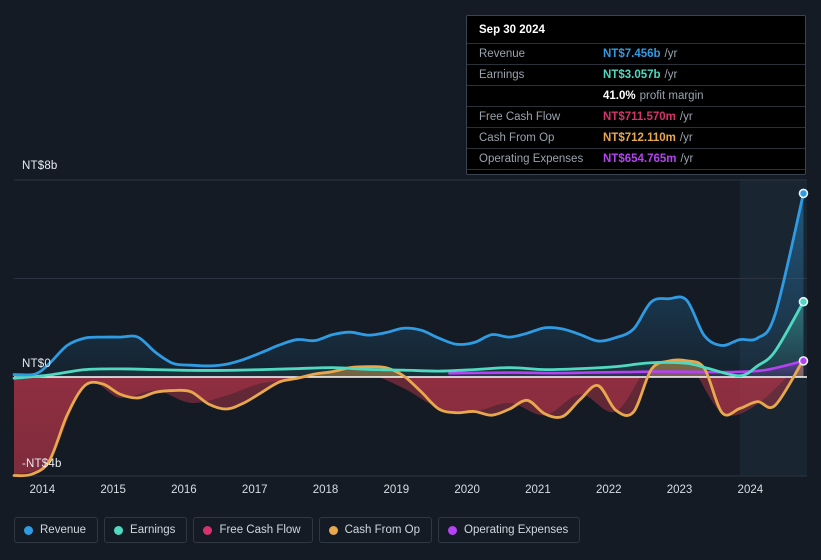  I want to click on x-axis-tick-label: 2021, so click(538, 490).